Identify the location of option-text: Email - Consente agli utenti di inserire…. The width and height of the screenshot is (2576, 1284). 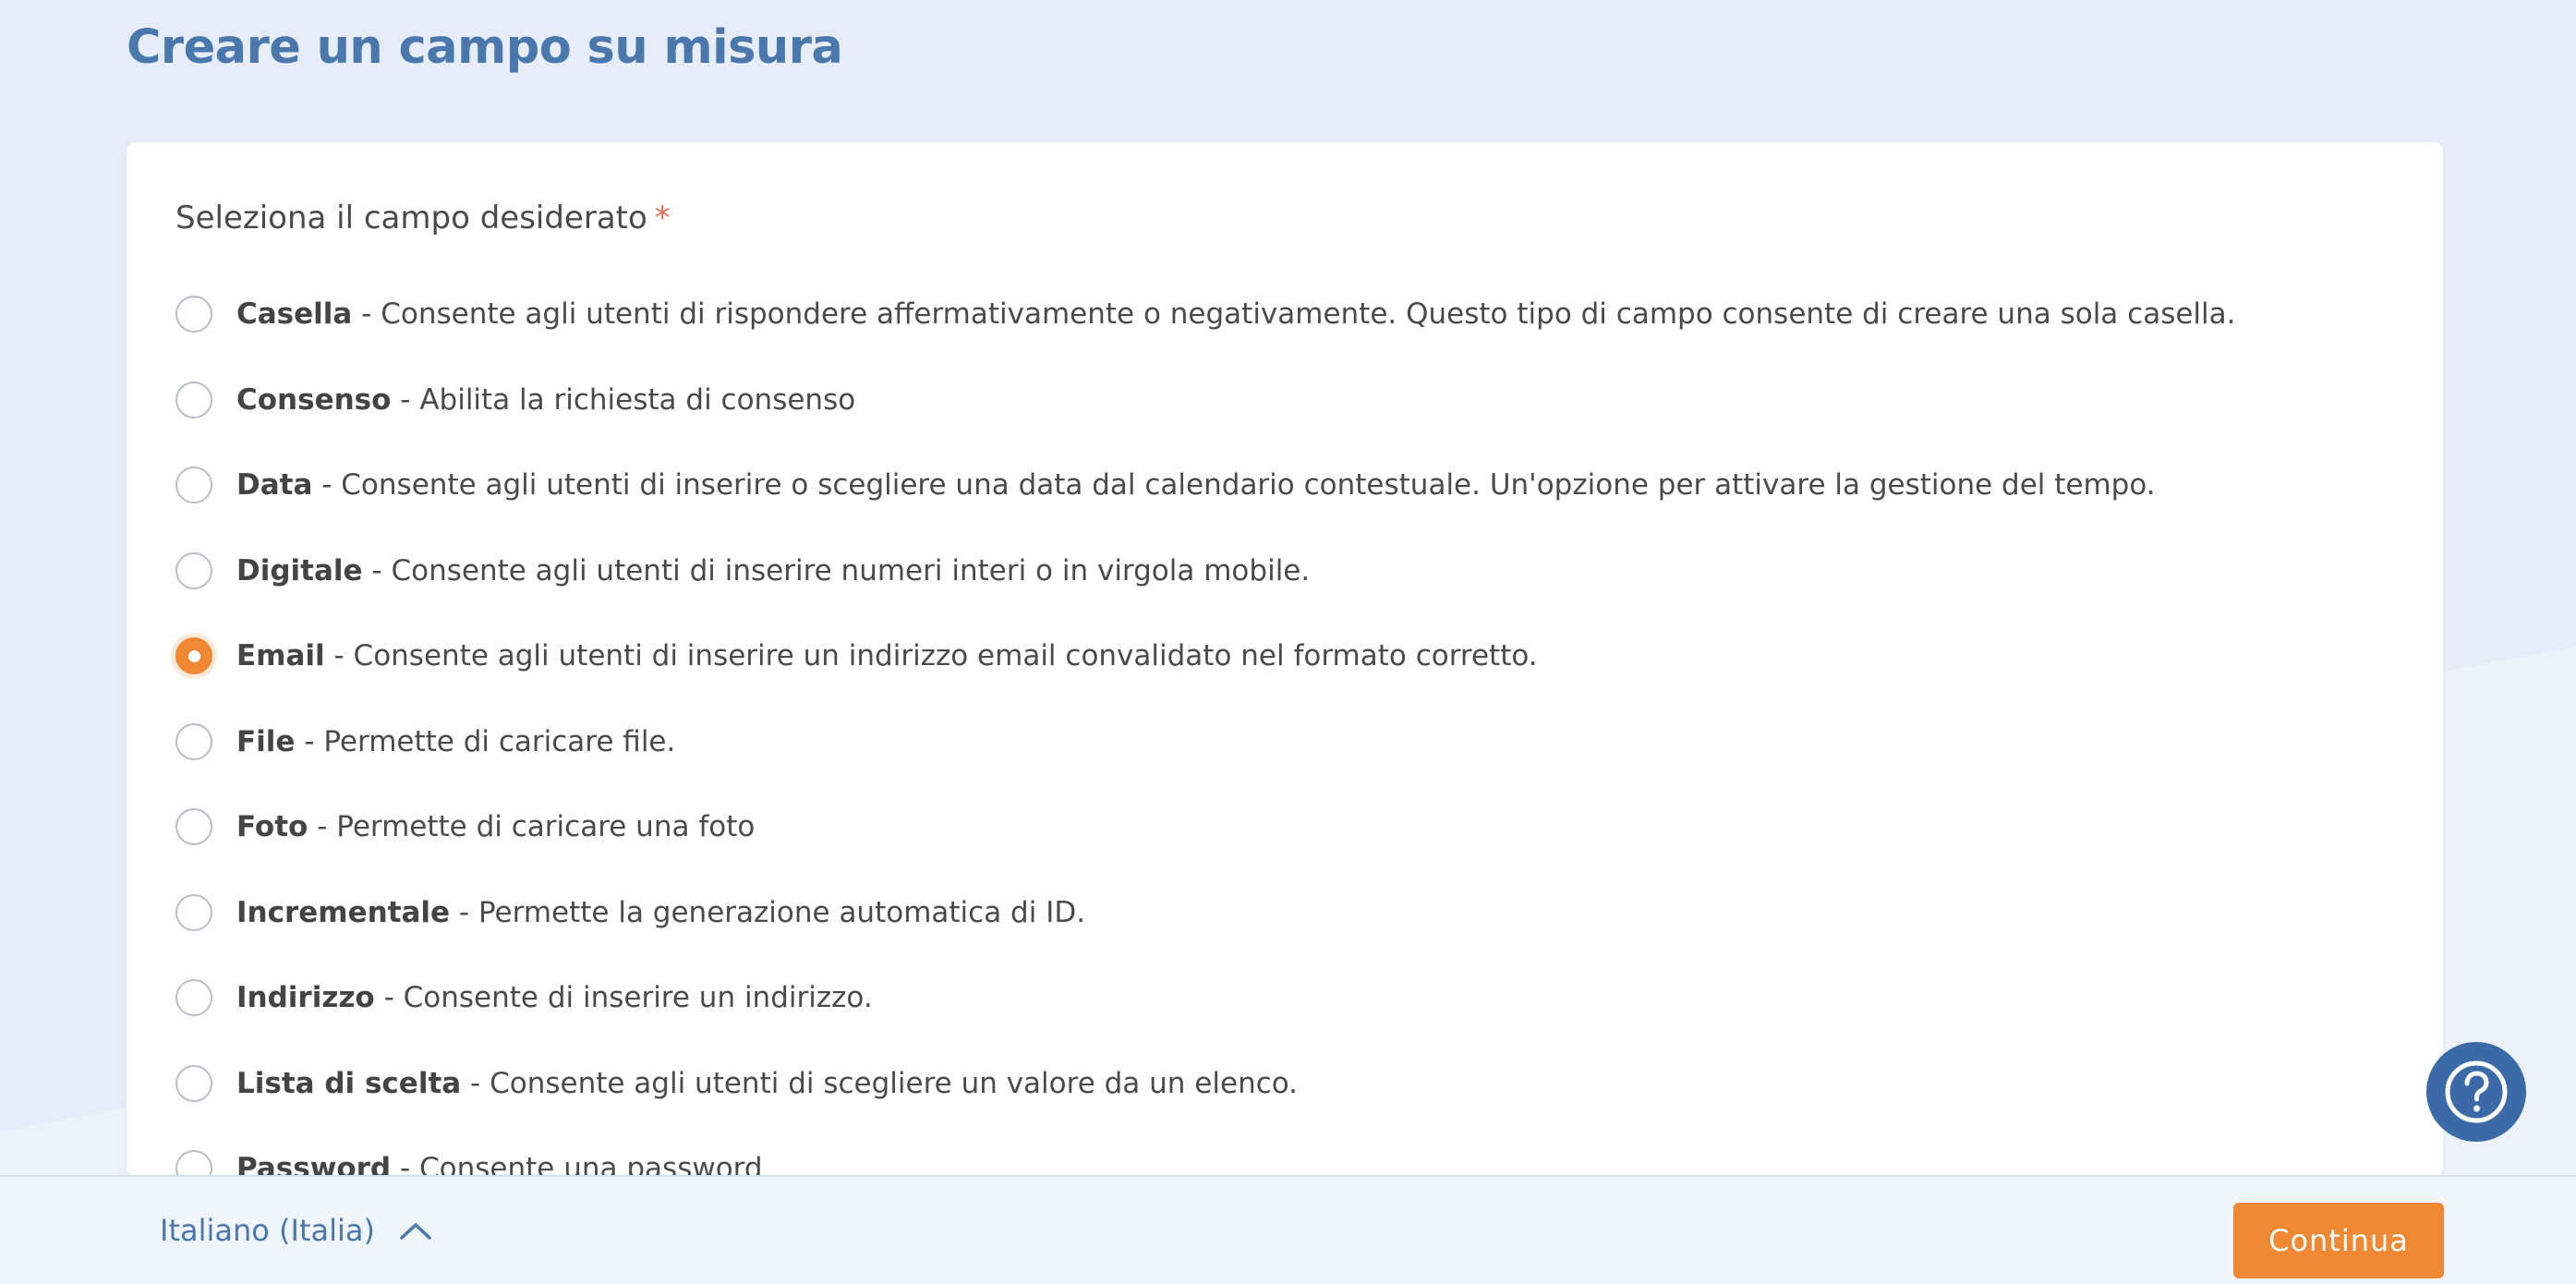
(887, 655).